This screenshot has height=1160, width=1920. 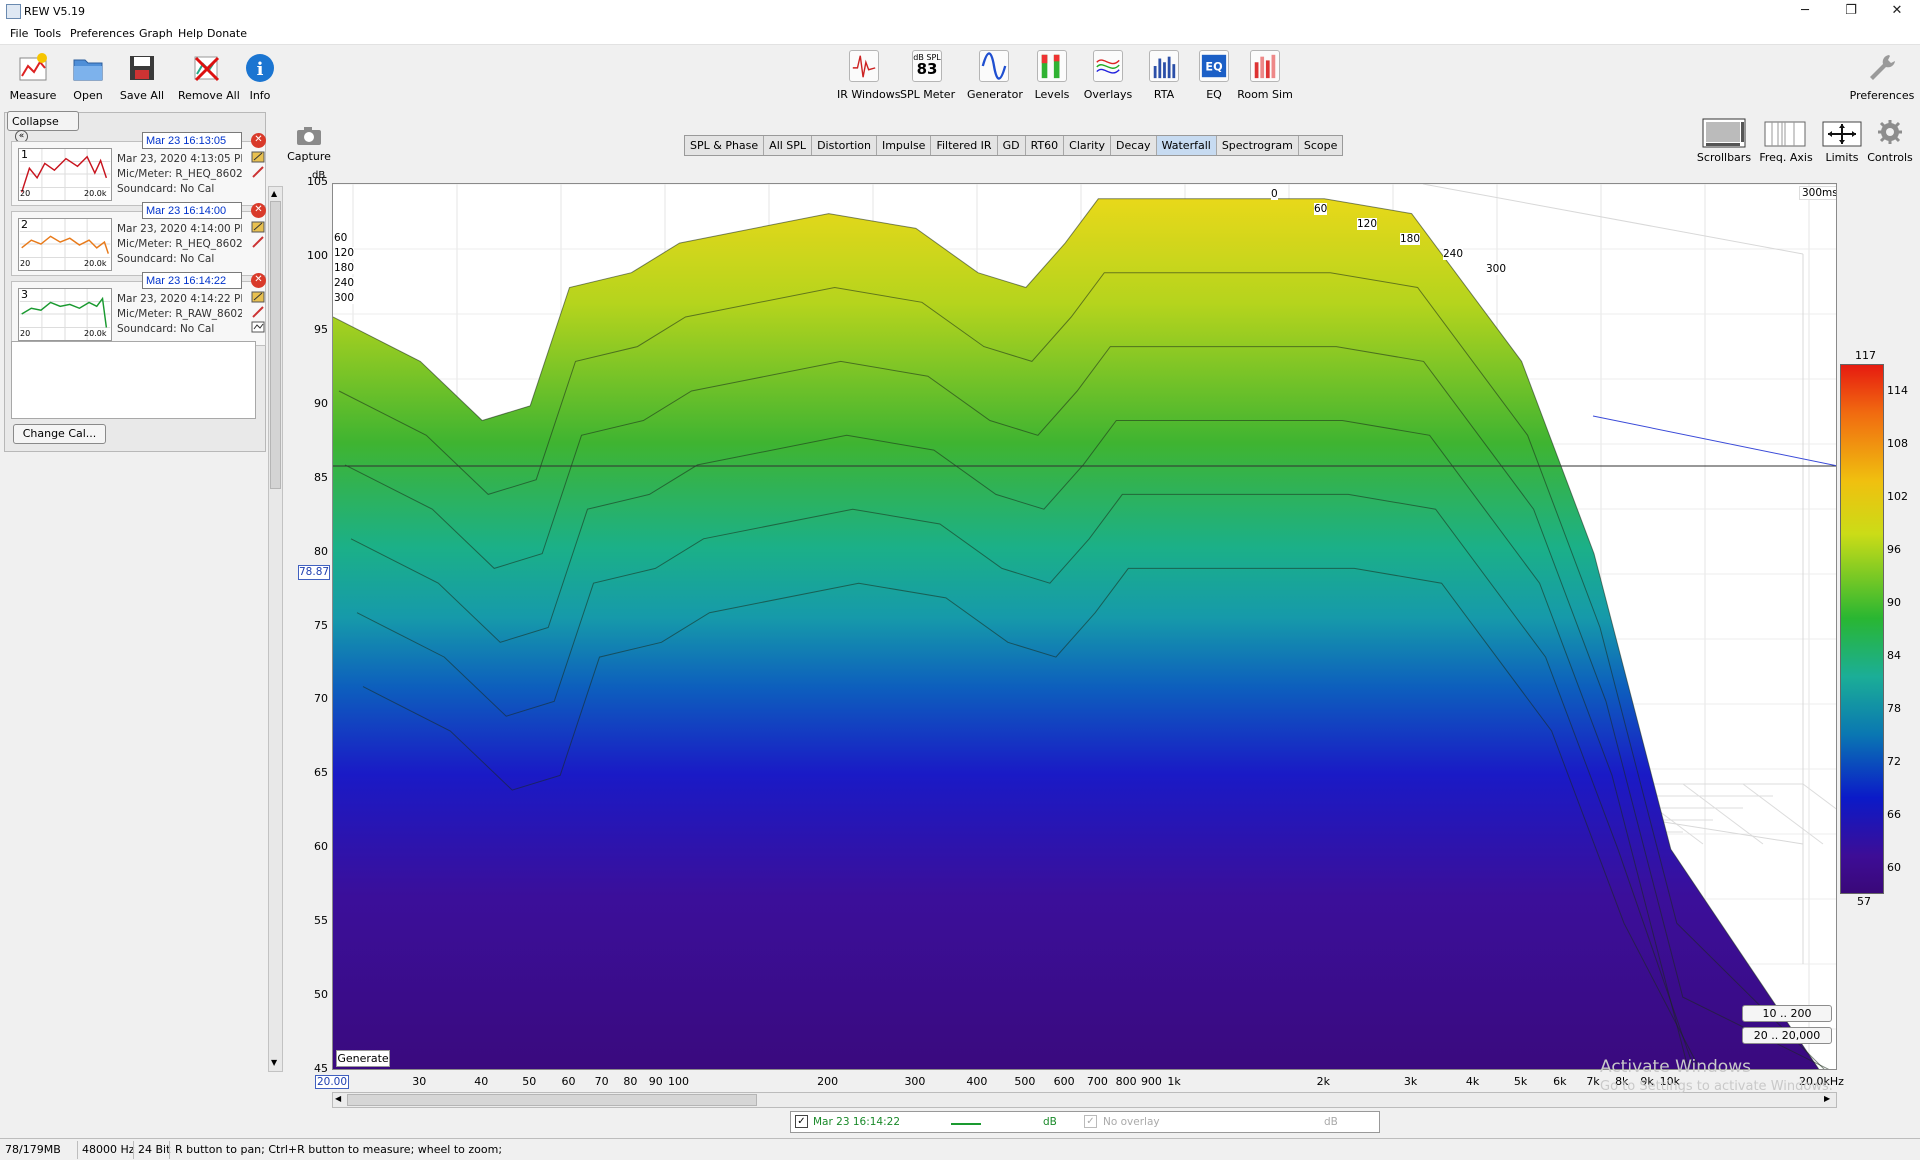 What do you see at coordinates (725, 145) in the screenshot?
I see `tab-spl-phase: SPL & Phase` at bounding box center [725, 145].